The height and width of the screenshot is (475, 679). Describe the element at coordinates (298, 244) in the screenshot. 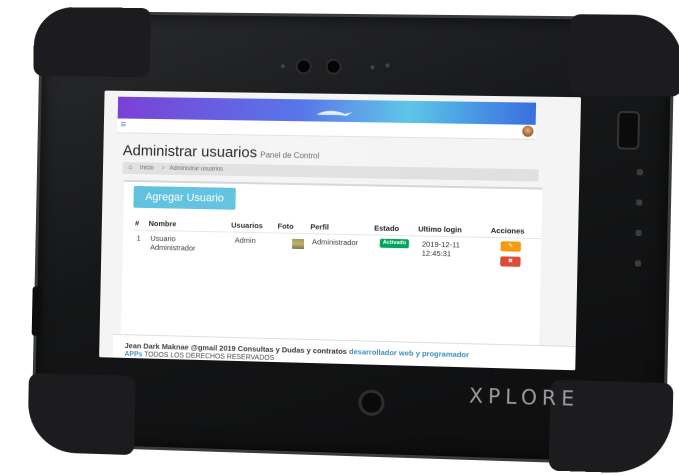

I see `user-photo` at that location.